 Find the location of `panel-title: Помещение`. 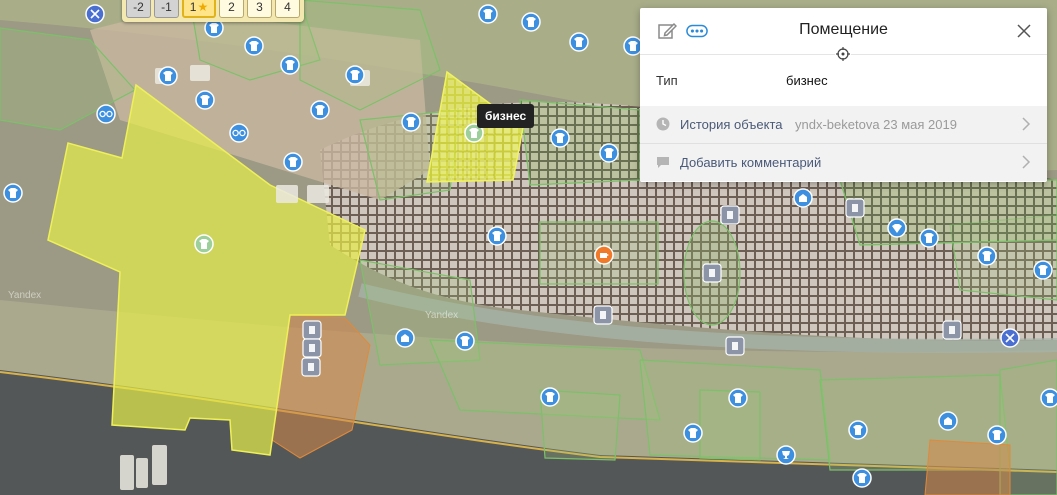

panel-title: Помещение is located at coordinates (843, 29).